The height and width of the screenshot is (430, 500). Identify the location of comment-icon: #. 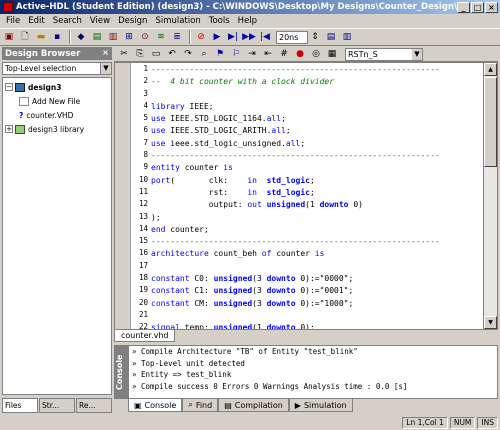
(284, 54).